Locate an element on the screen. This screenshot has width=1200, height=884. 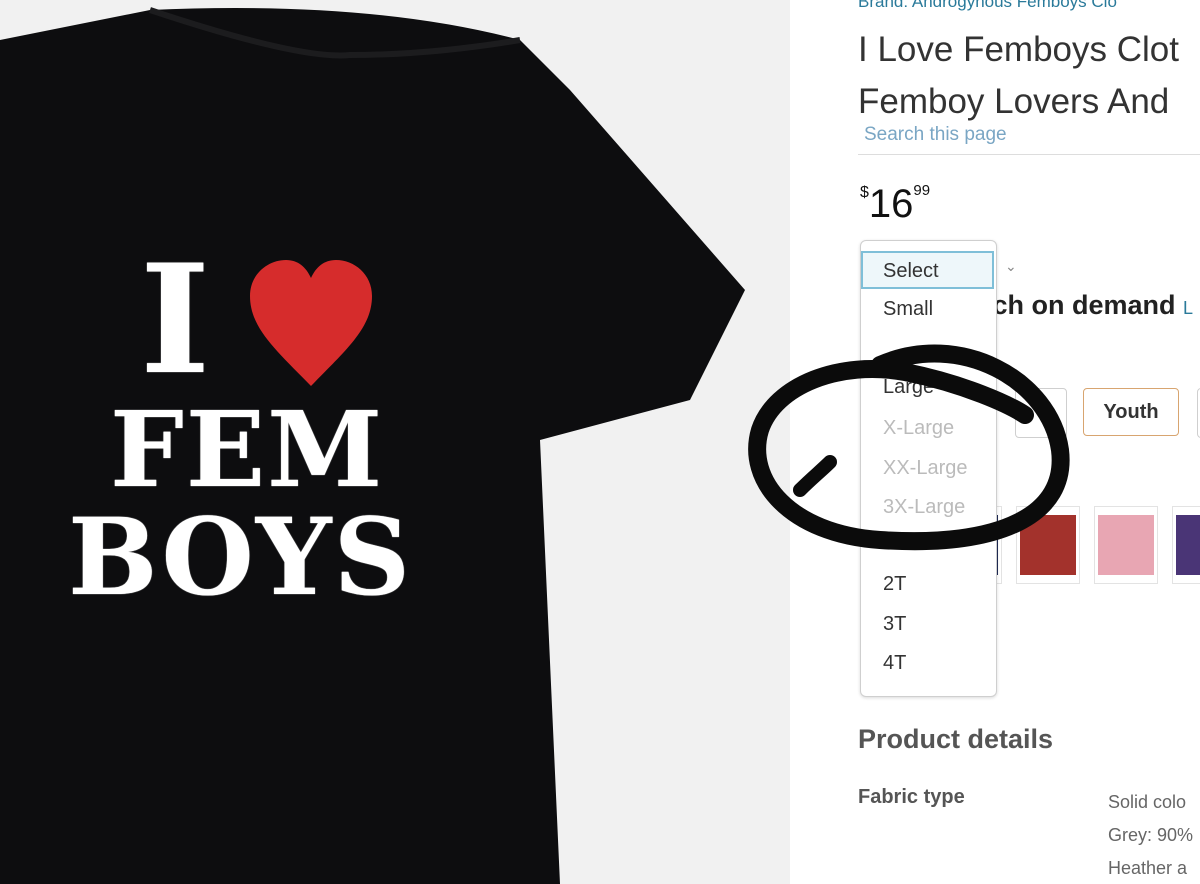
price-symbol: $ is located at coordinates (864, 192).